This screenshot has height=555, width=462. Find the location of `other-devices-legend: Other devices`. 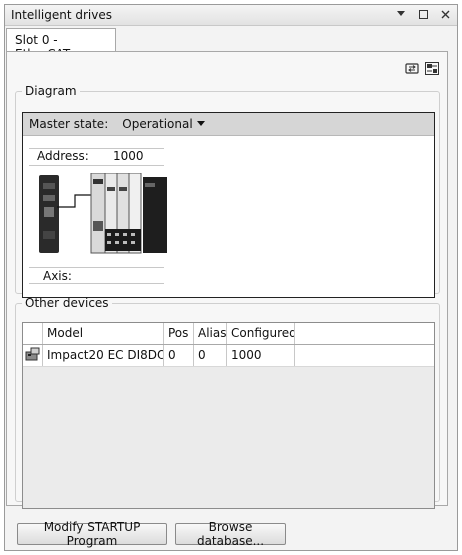

other-devices-legend: Other devices is located at coordinates (67, 303).